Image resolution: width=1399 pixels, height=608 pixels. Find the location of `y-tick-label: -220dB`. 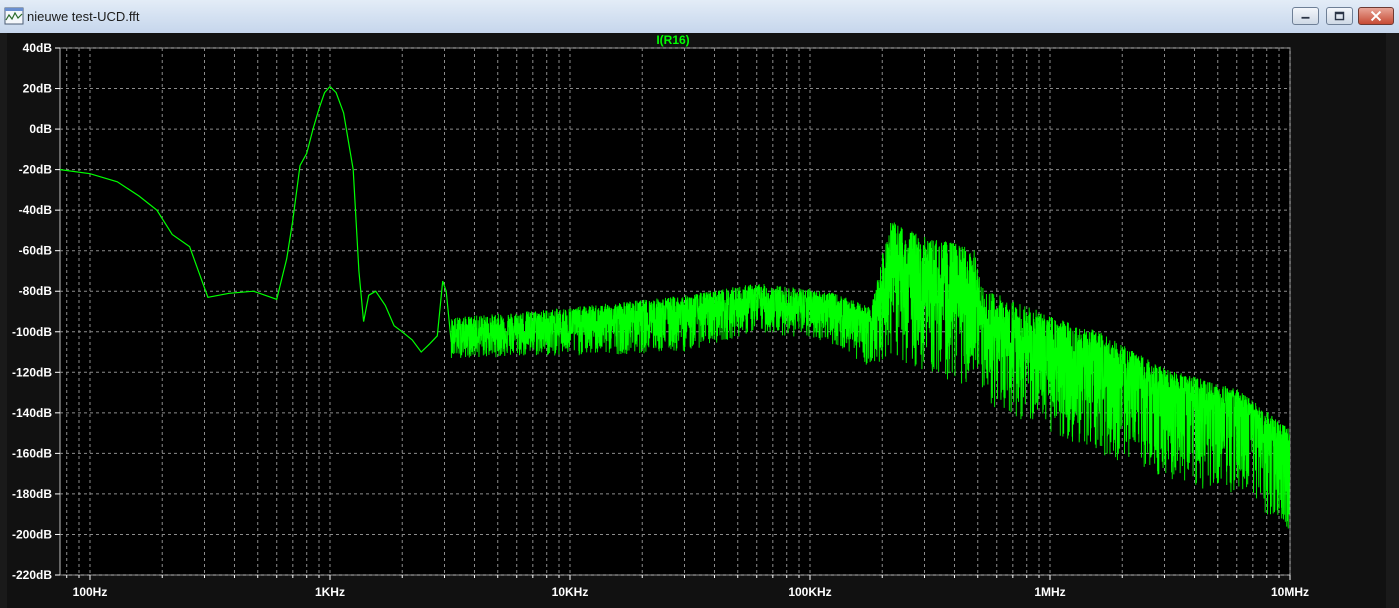

y-tick-label: -220dB is located at coordinates (32, 575).